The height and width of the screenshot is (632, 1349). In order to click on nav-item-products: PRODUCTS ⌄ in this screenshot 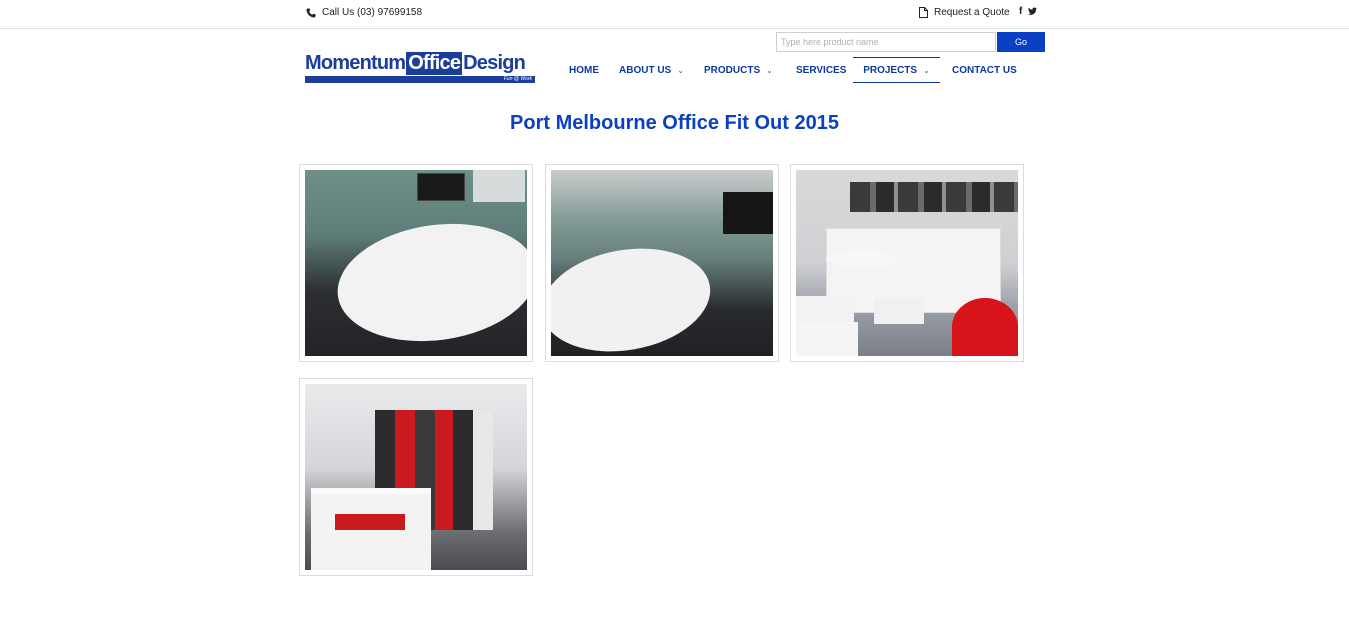, I will do `click(738, 70)`.